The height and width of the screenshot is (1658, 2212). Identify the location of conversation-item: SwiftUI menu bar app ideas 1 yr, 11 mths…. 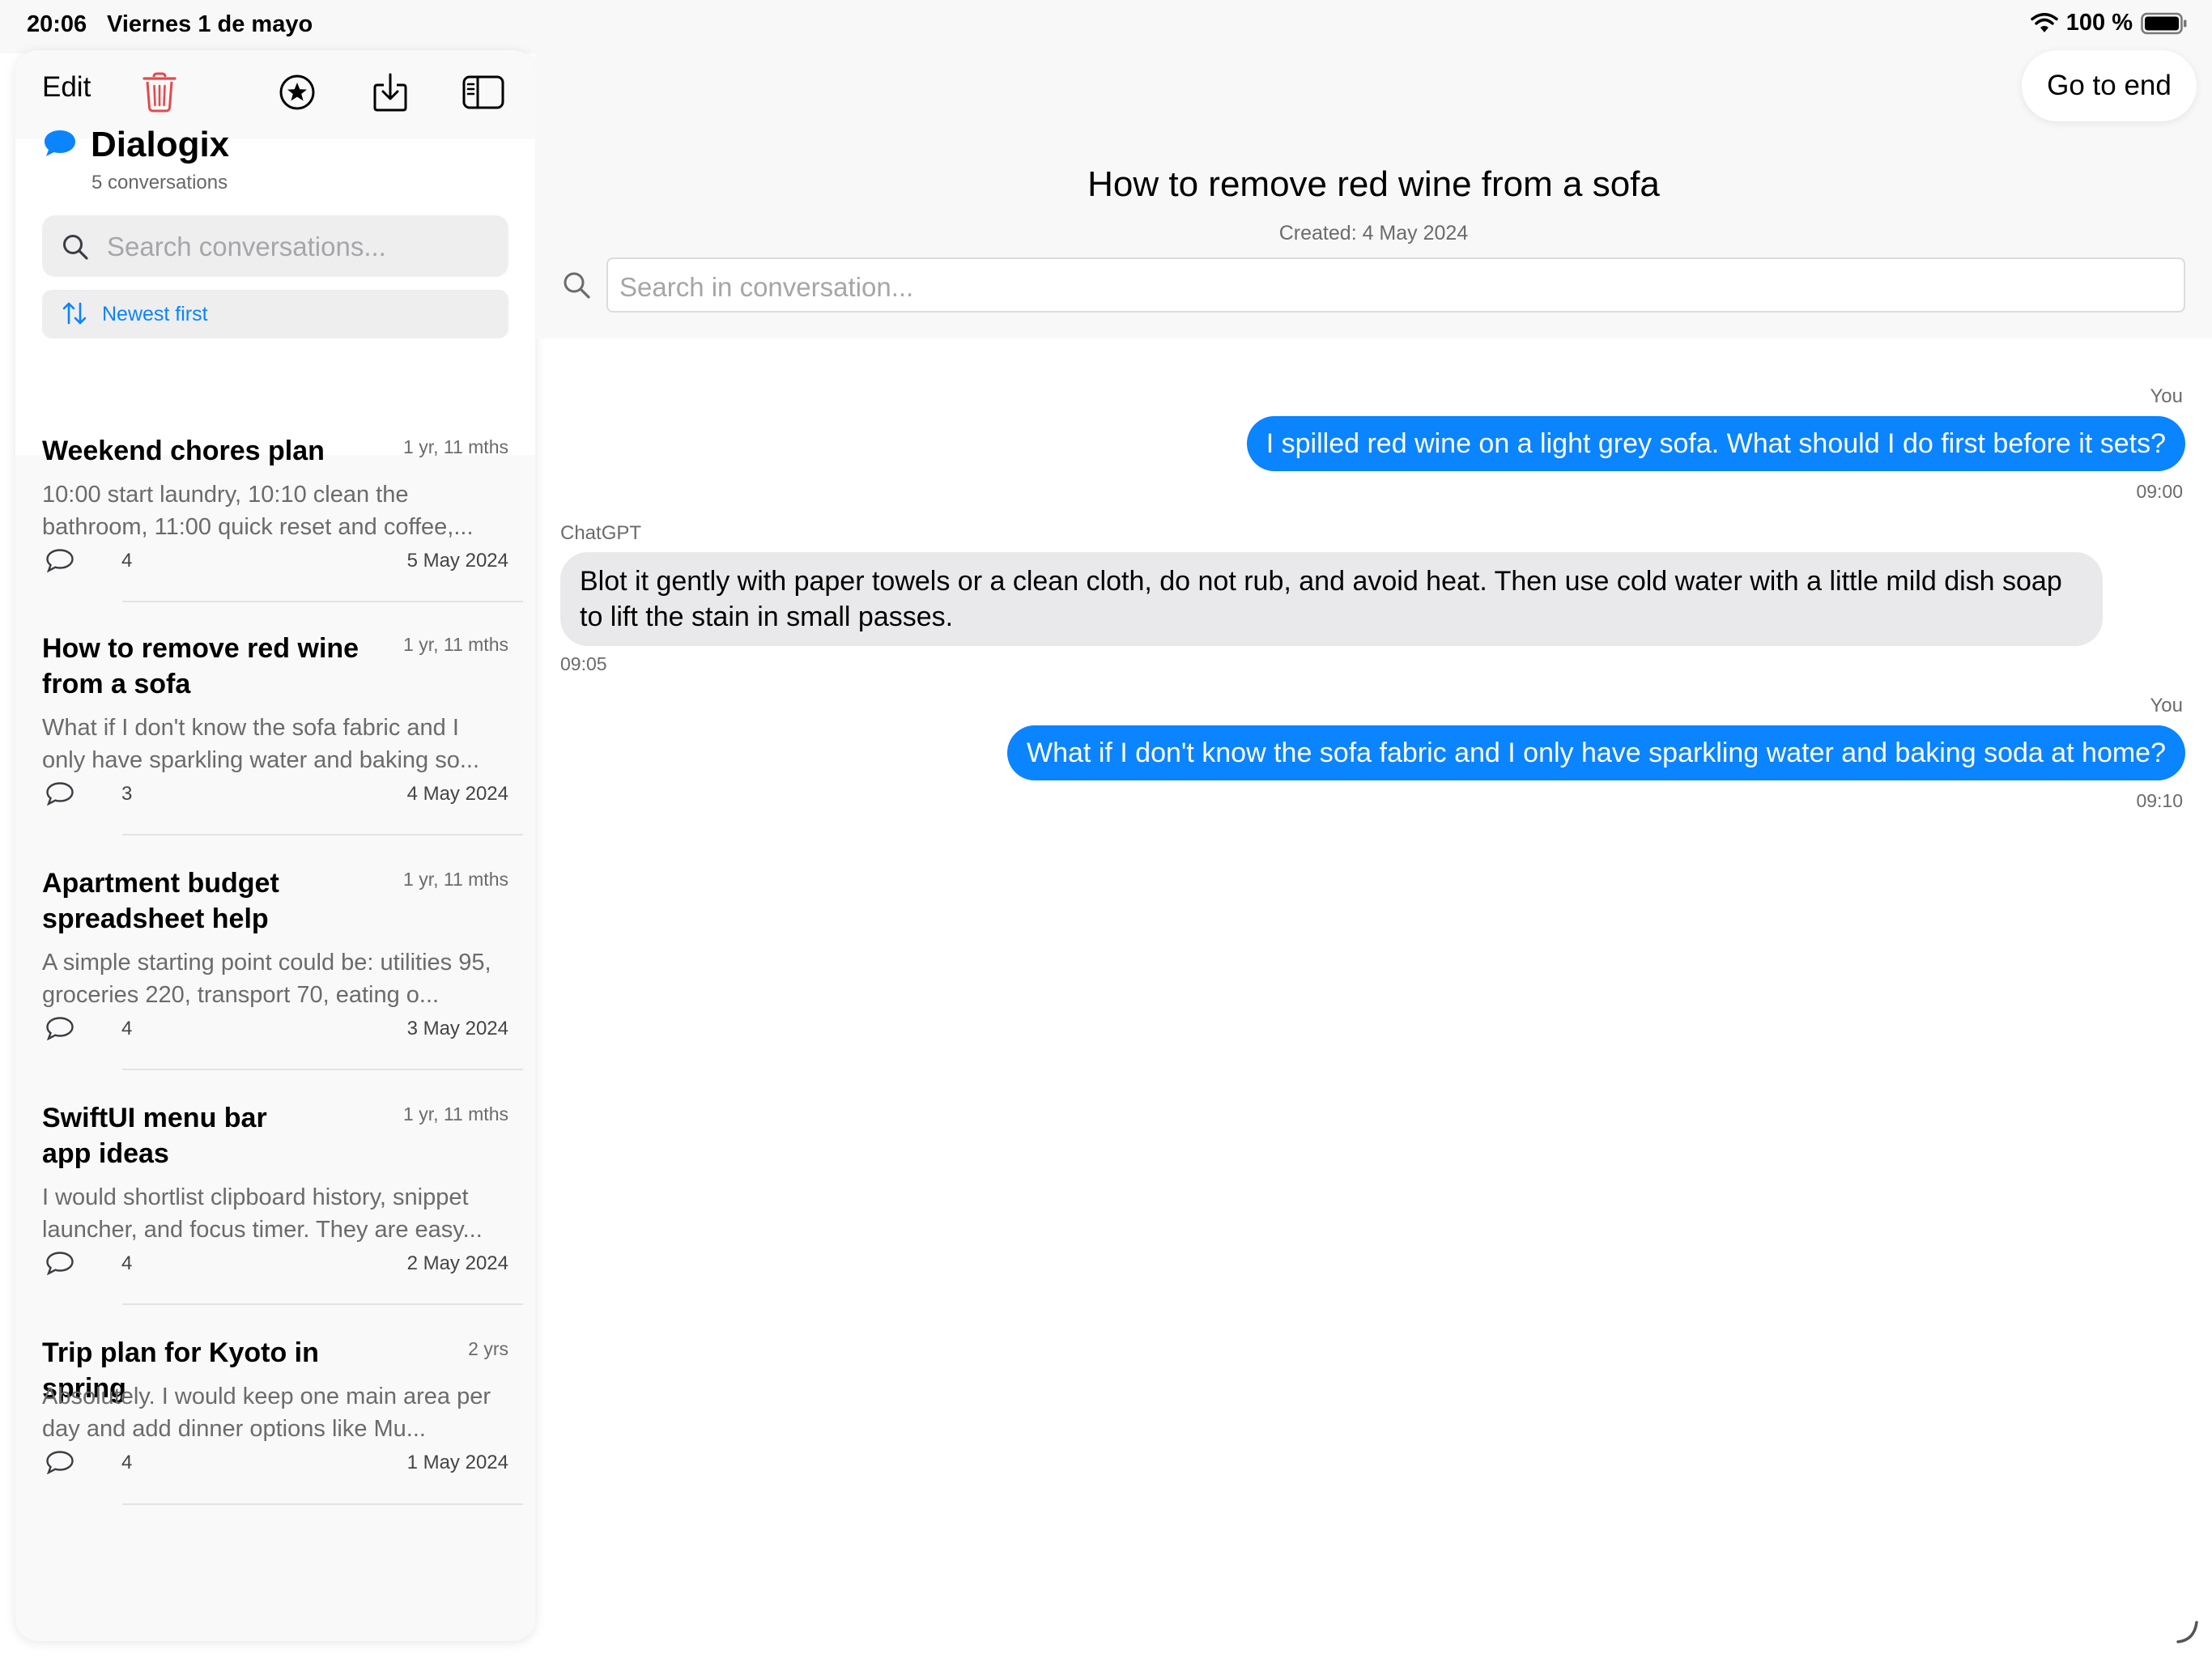
(275, 1209).